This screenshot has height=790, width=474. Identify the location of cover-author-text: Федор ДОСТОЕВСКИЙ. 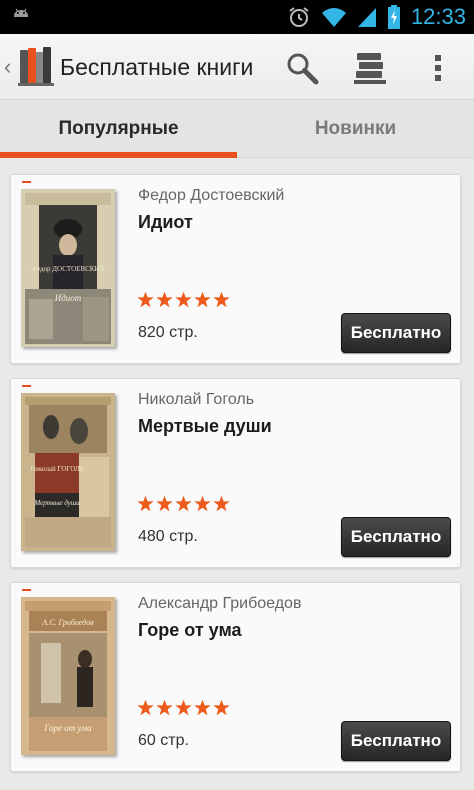
(67, 269).